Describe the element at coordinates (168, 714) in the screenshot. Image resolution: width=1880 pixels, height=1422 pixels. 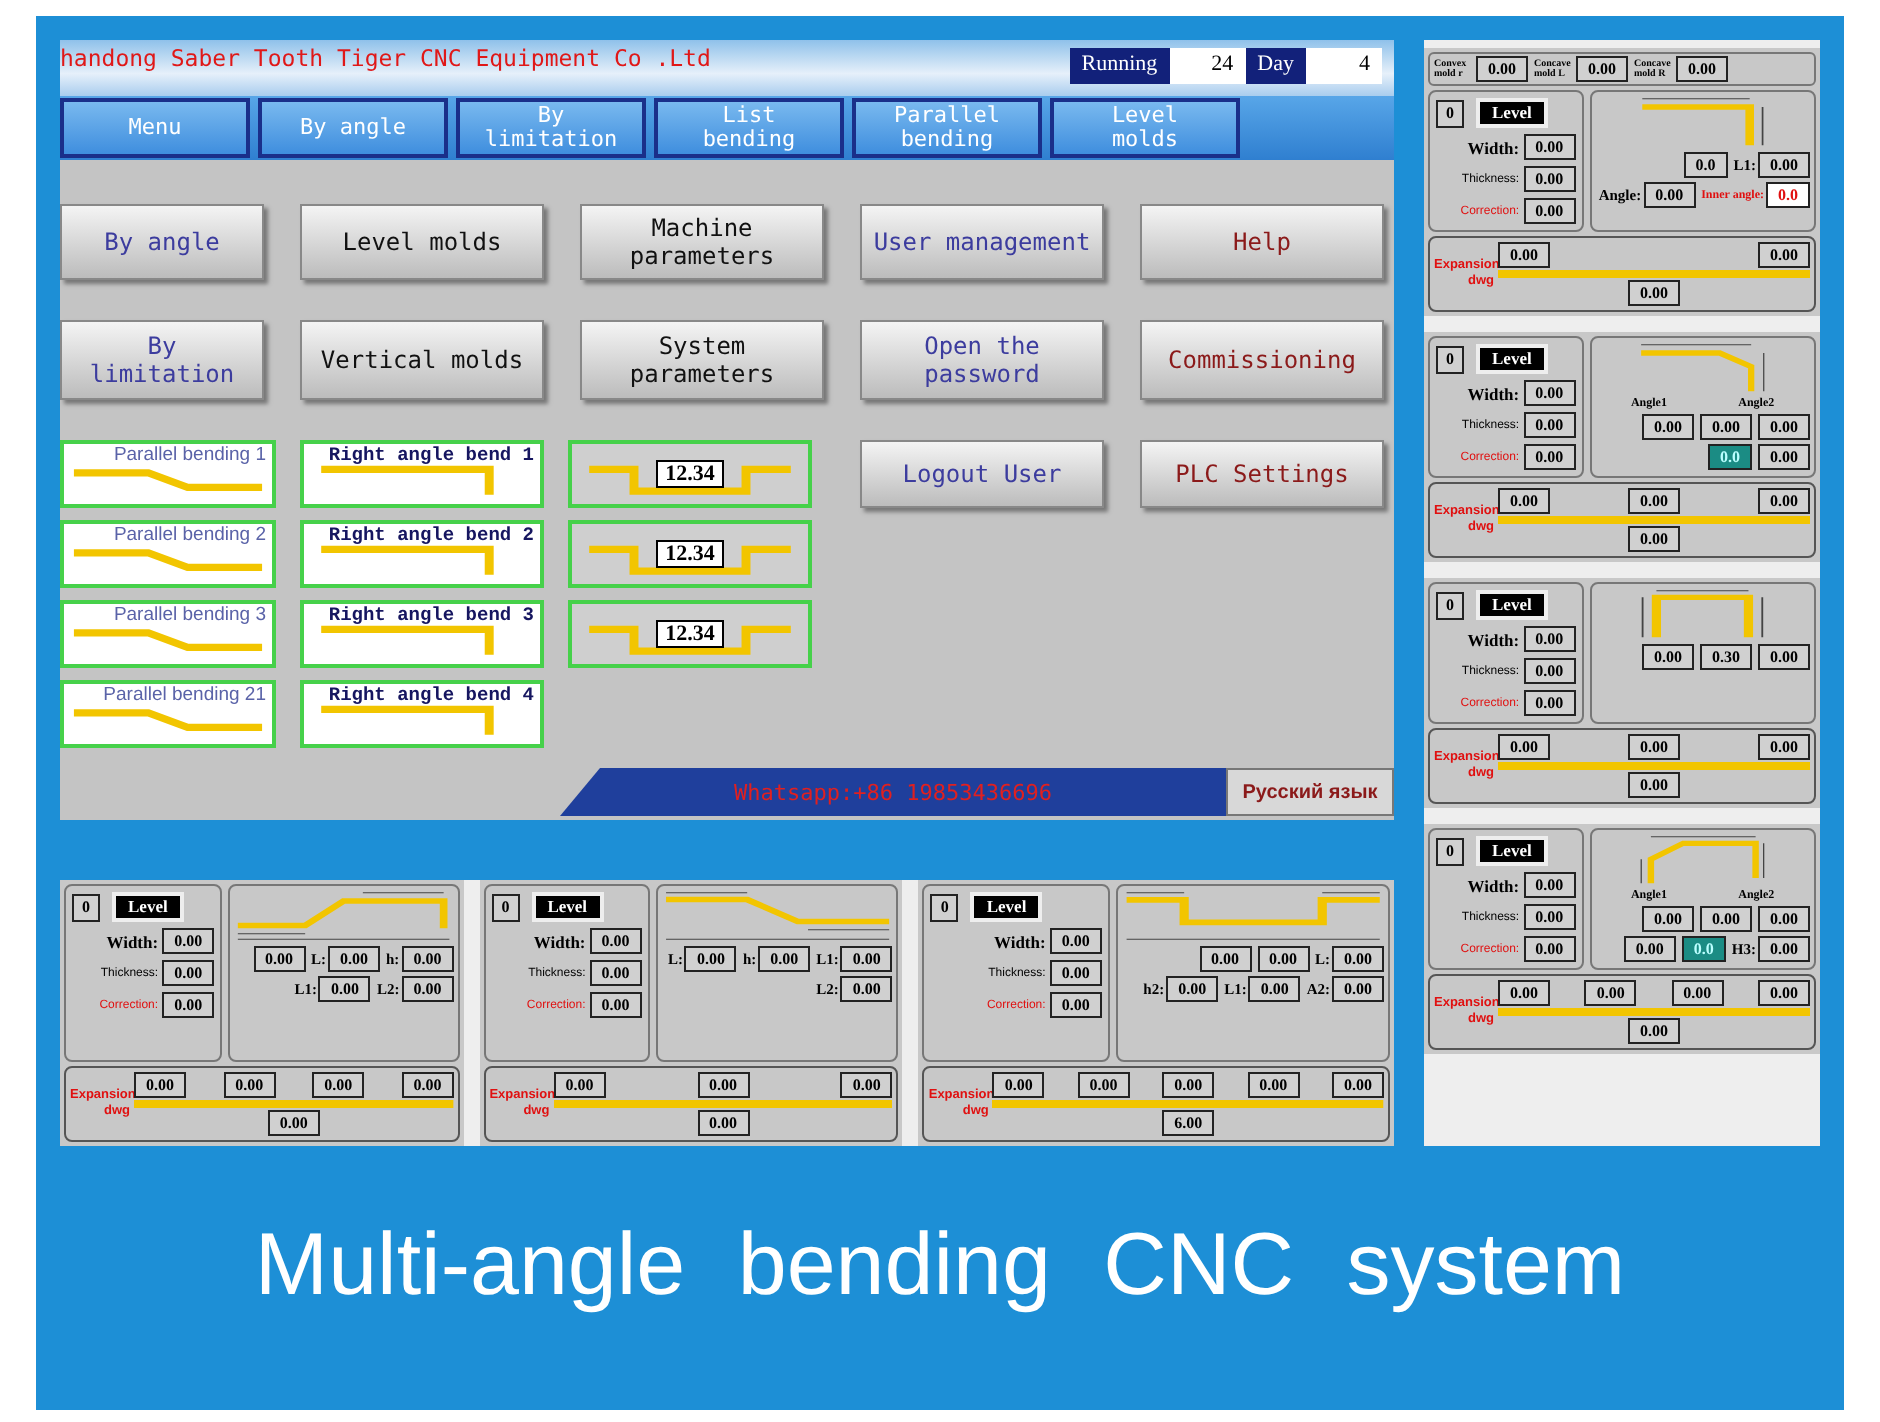
I see `bend-type-button: Parallel bending 21` at that location.